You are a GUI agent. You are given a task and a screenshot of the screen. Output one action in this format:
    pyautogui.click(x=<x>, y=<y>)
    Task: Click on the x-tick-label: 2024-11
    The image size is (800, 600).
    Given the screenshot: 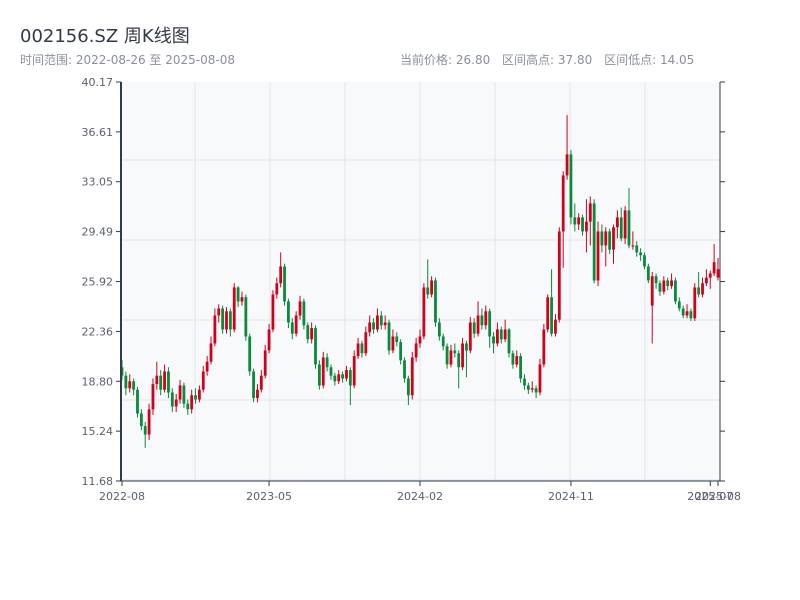 What is the action you would take?
    pyautogui.click(x=571, y=496)
    